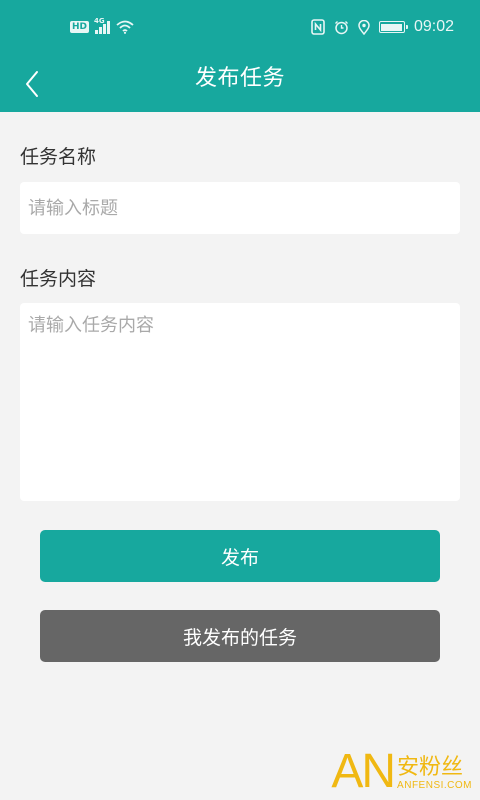 Image resolution: width=480 pixels, height=800 pixels. What do you see at coordinates (124, 27) in the screenshot?
I see `wifi-icon` at bounding box center [124, 27].